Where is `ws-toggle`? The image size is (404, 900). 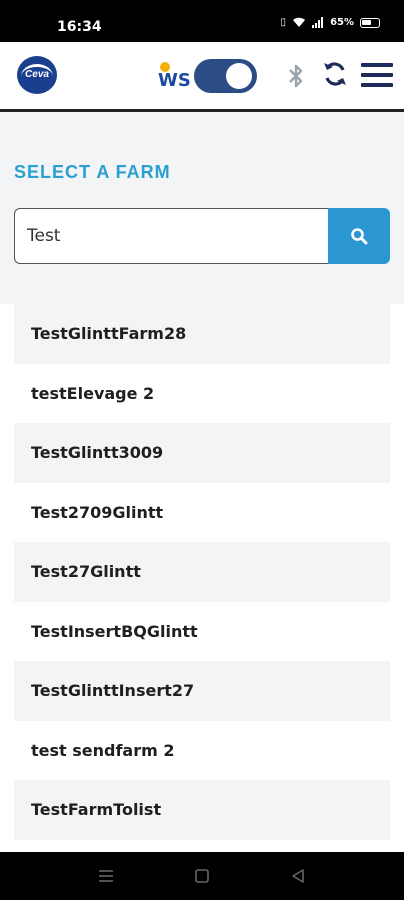
ws-toggle is located at coordinates (225, 76).